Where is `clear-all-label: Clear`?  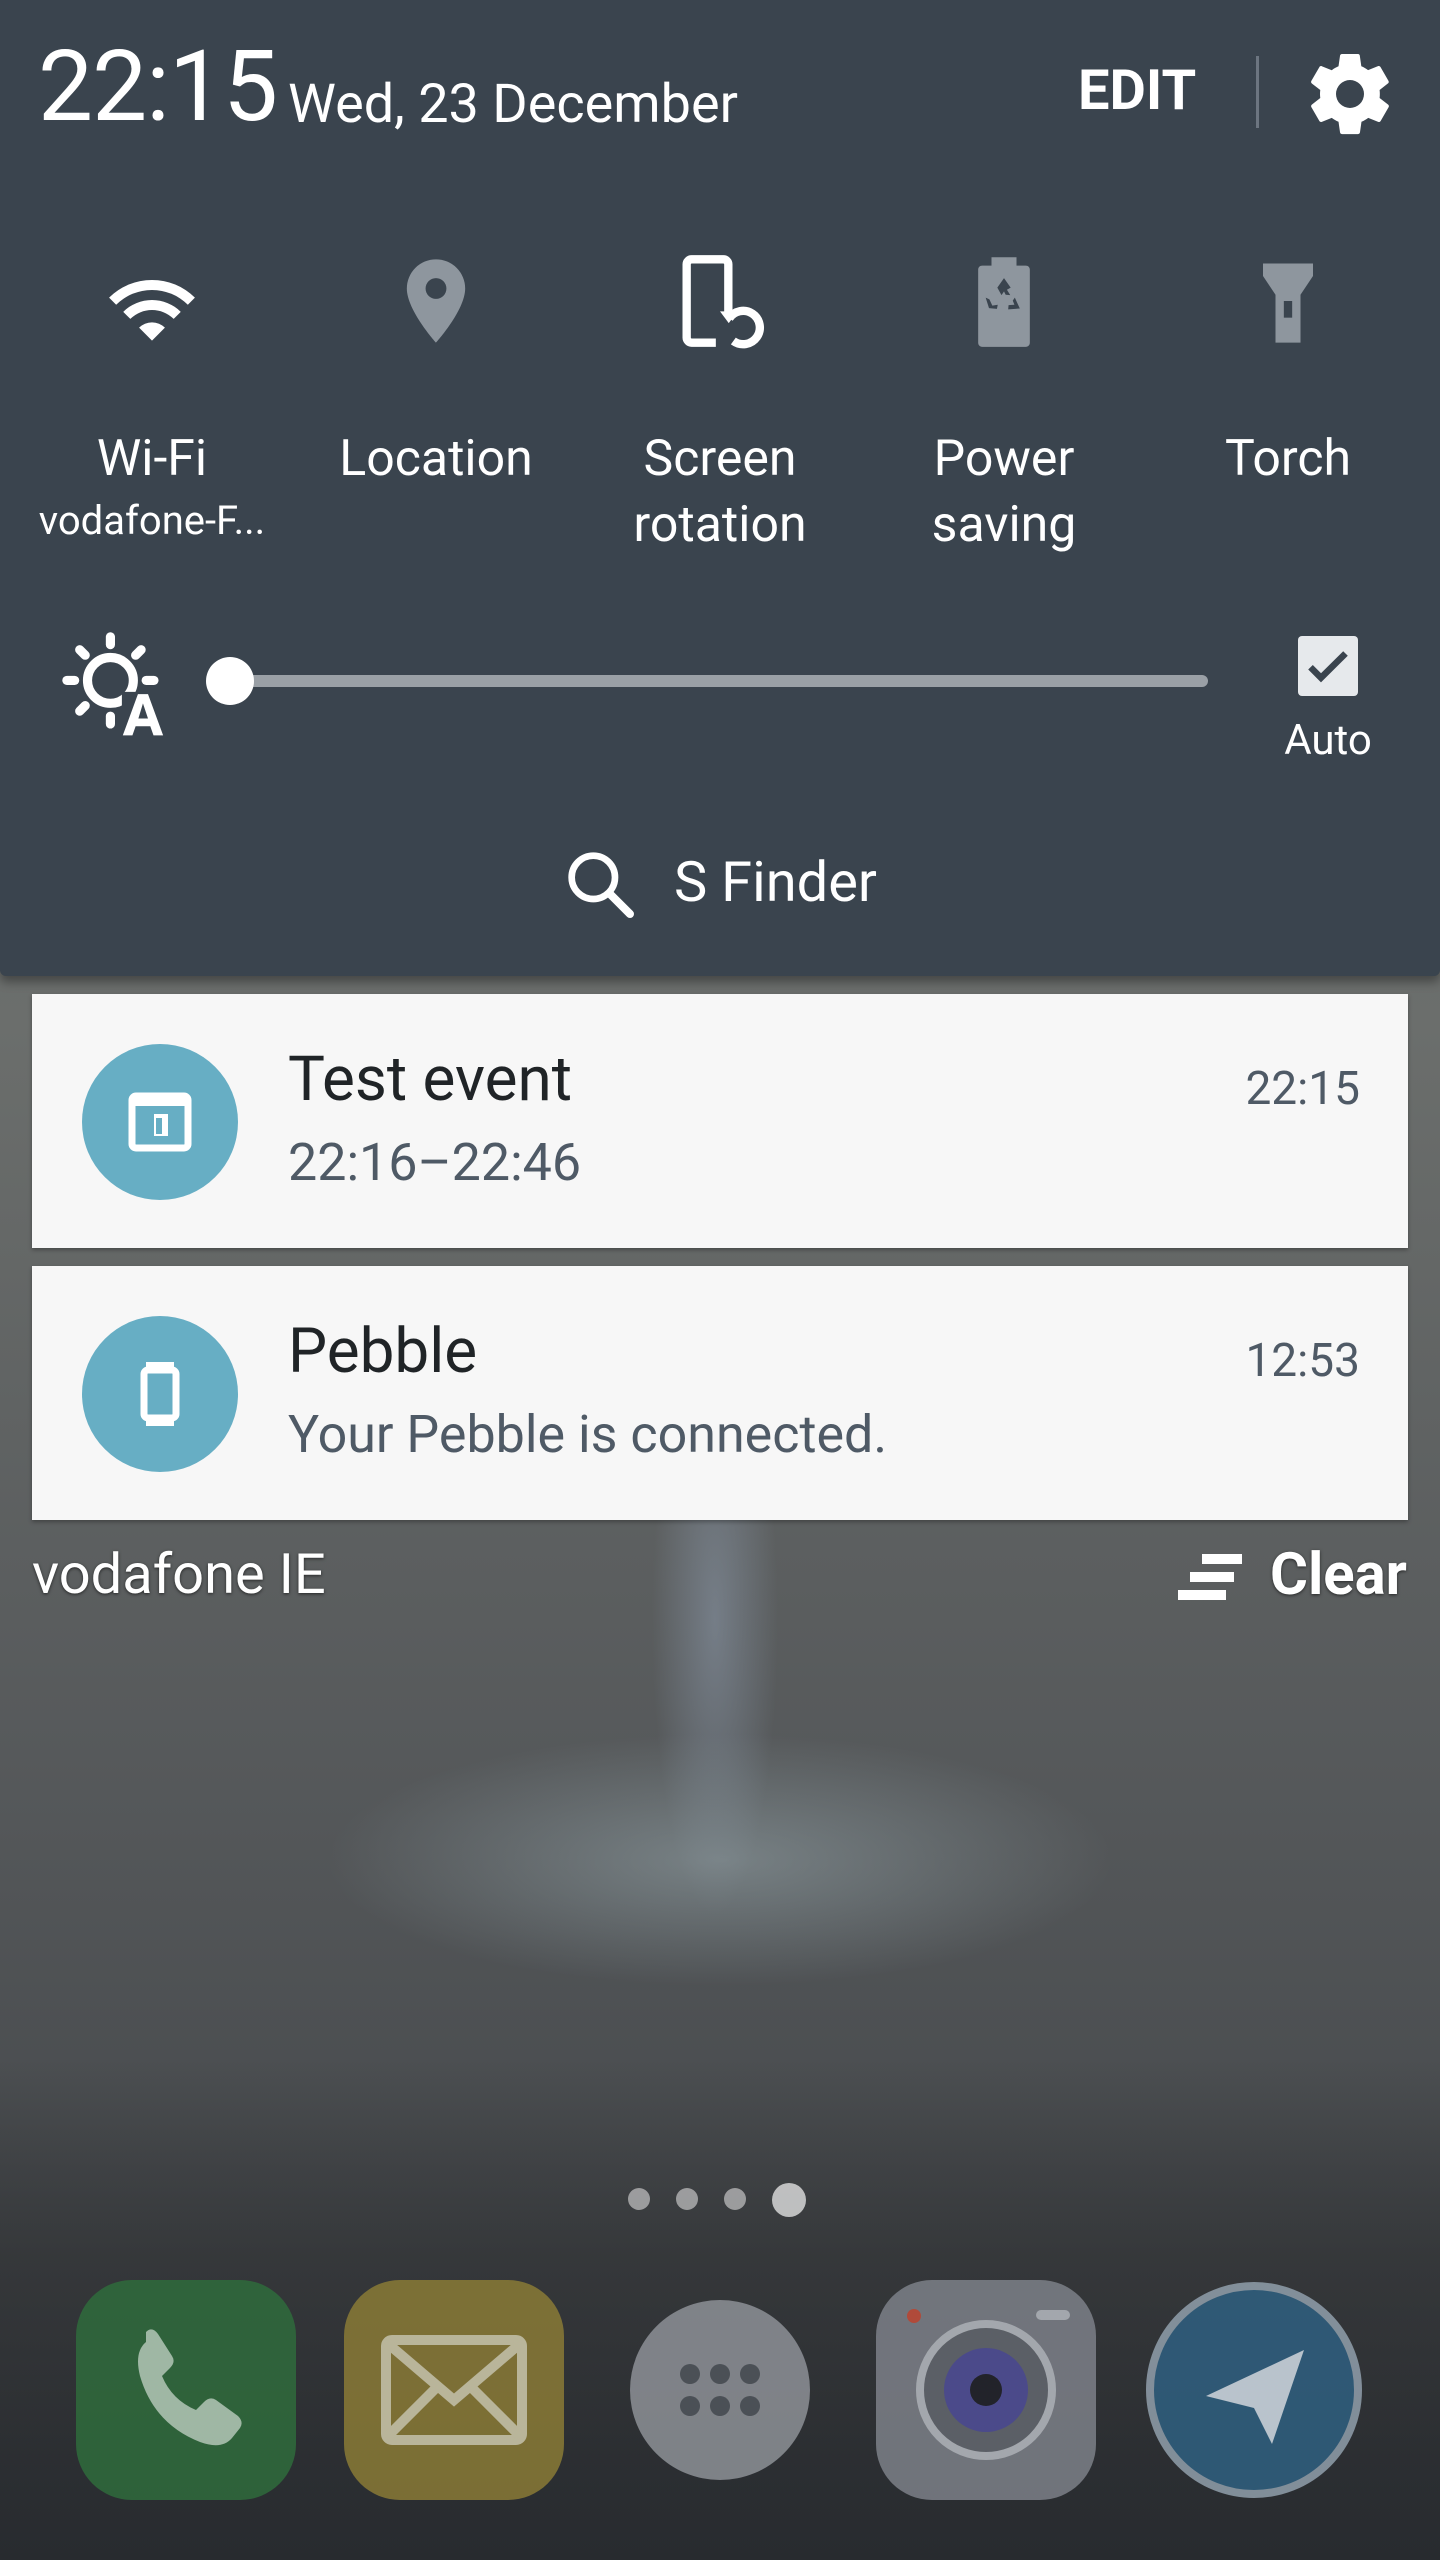 clear-all-label: Clear is located at coordinates (1338, 1575).